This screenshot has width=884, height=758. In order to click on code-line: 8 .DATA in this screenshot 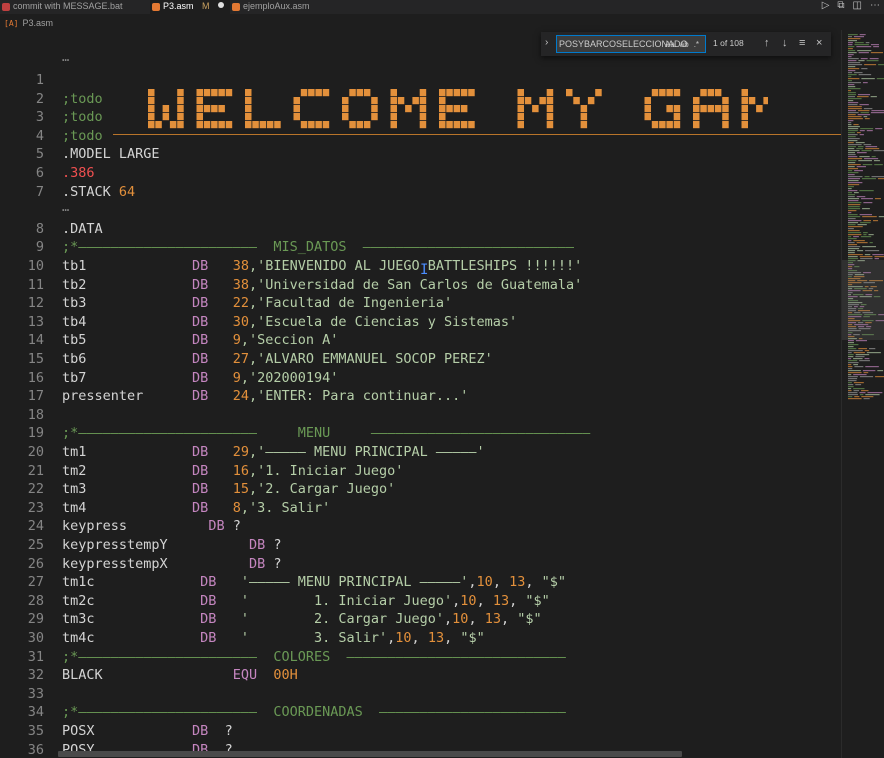, I will do `click(420, 229)`.